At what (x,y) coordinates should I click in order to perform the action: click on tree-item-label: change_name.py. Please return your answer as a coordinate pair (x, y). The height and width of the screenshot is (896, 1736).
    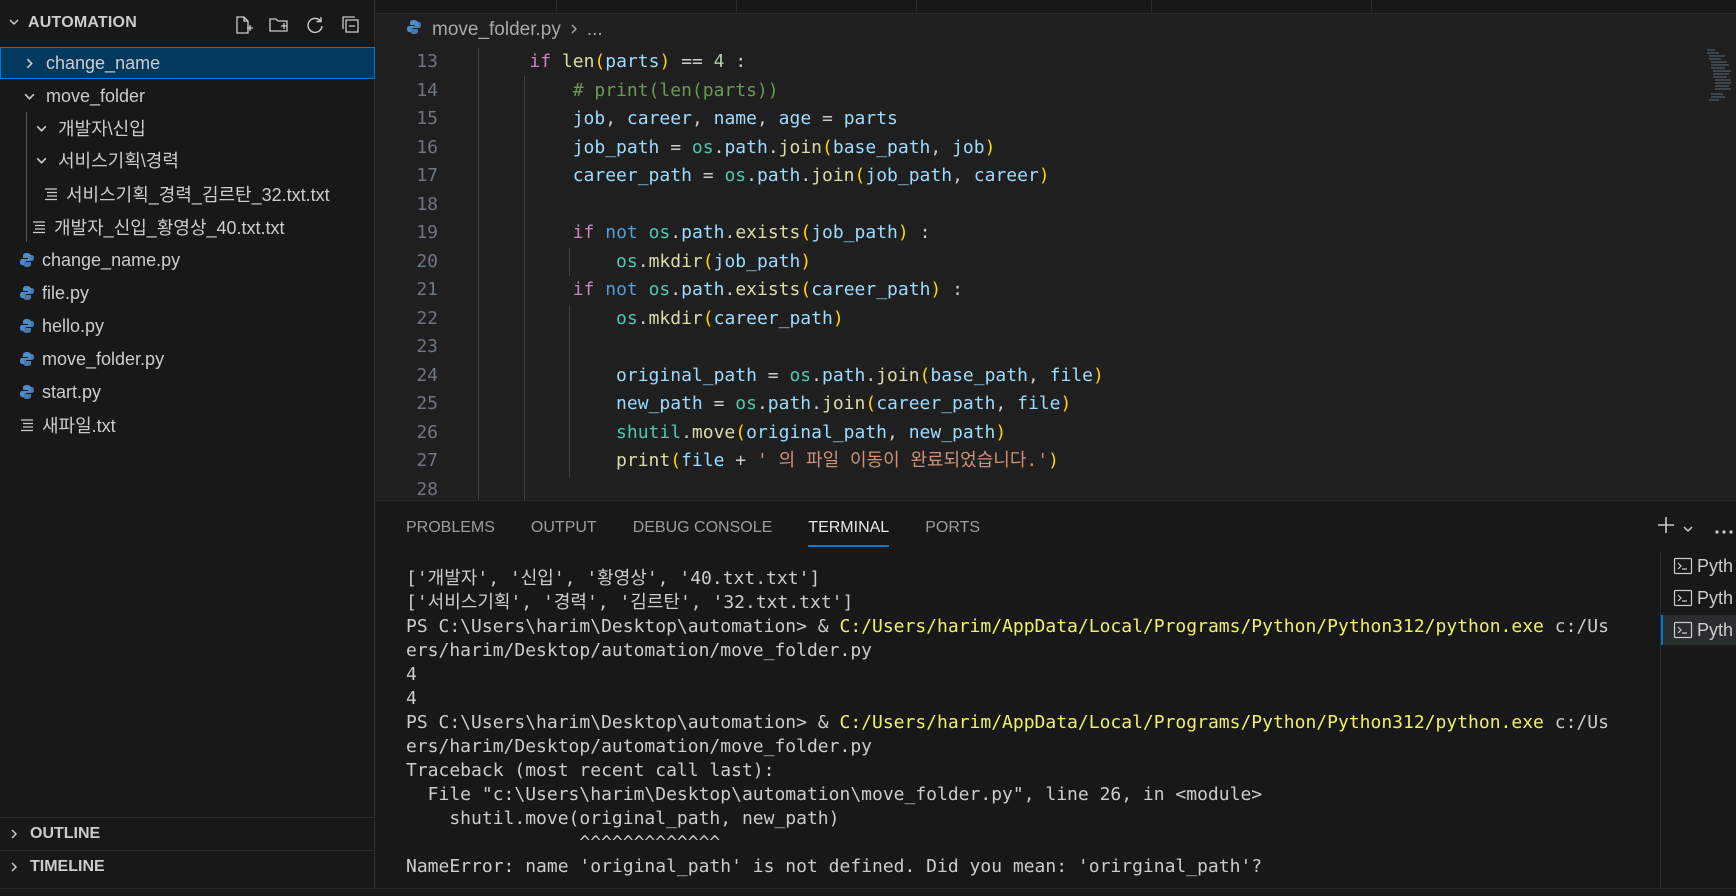
    Looking at the image, I should click on (111, 259).